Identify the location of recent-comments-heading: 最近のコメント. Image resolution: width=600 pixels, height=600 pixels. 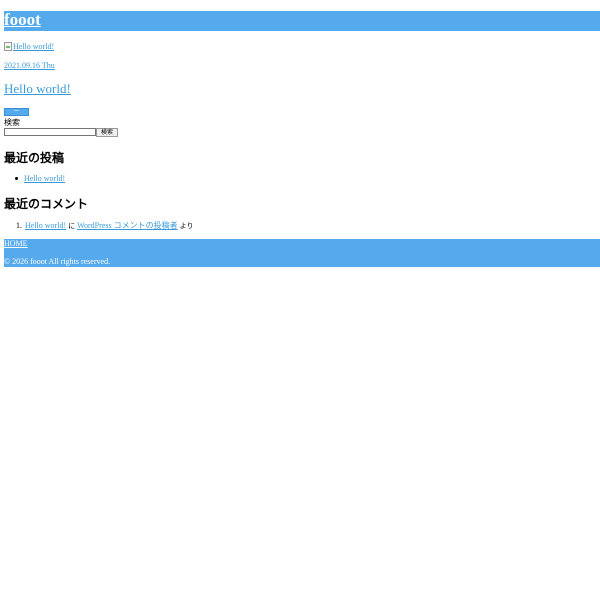
(46, 204).